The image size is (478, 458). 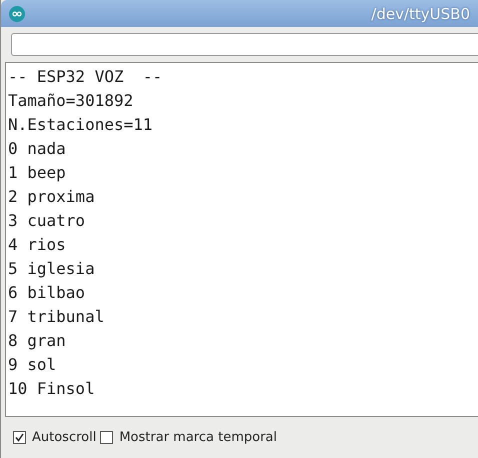 I want to click on output-line: 0 nada, so click(x=37, y=149).